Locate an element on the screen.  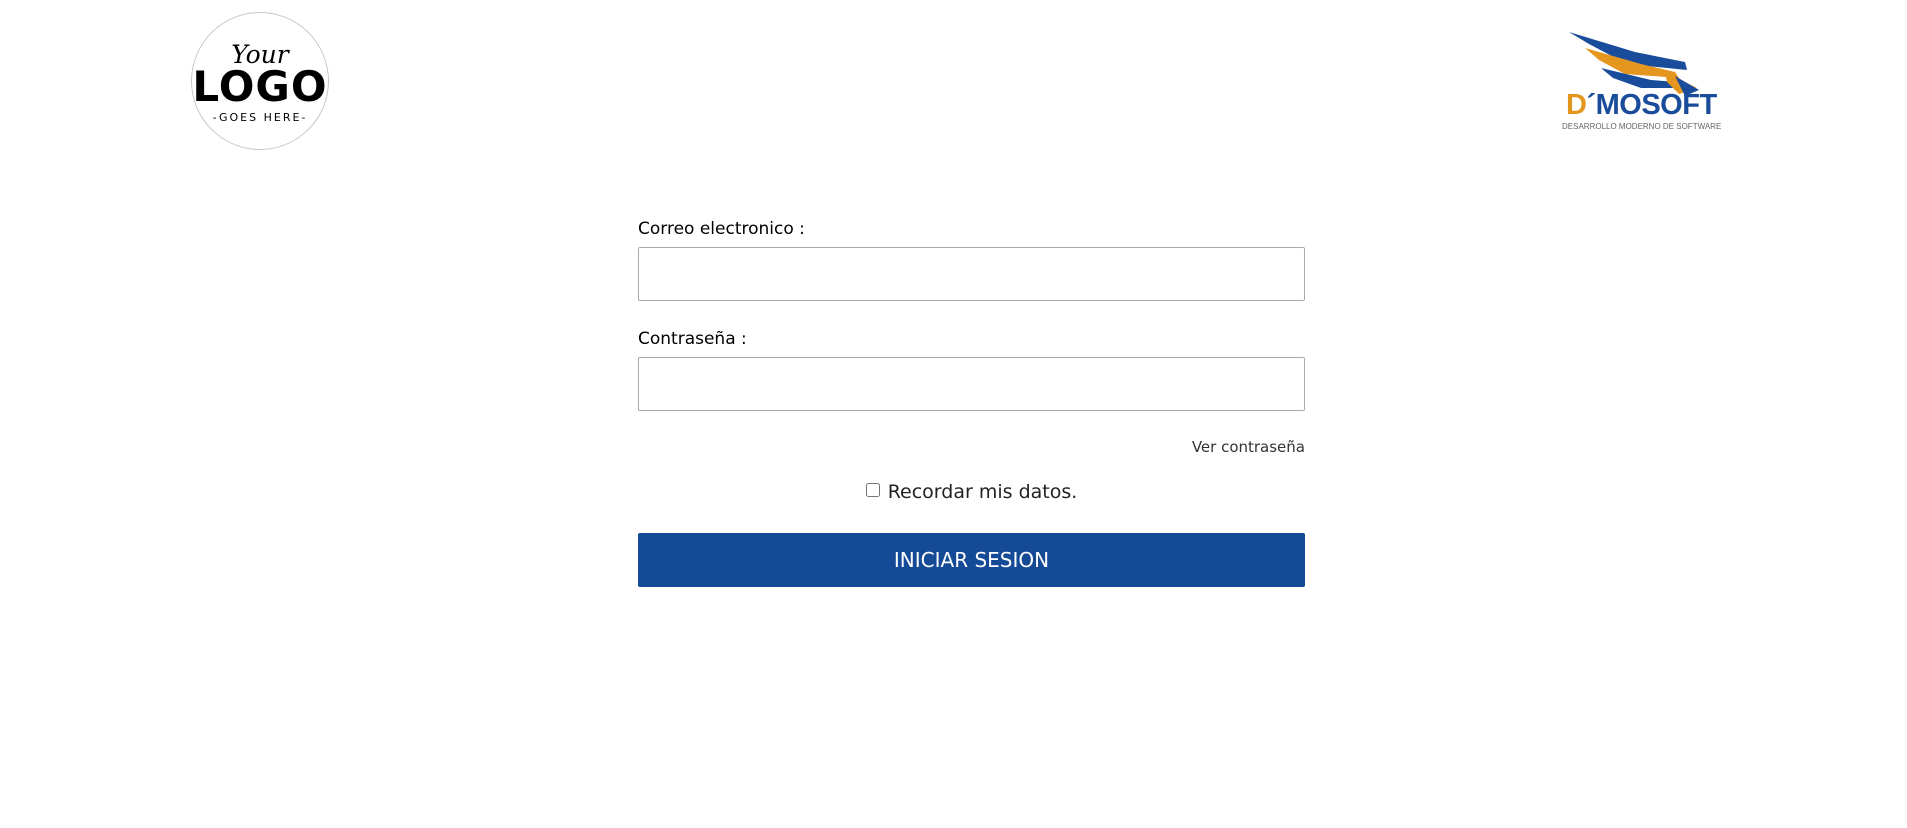
brand-tagline: DESARROLLO MODERNO DE SOFTWARE is located at coordinates (1642, 126).